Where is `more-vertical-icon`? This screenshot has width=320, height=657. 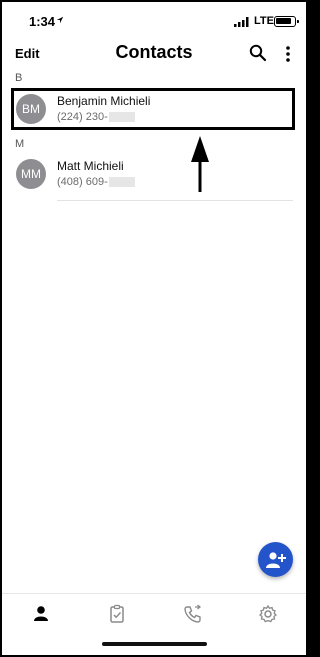
more-vertical-icon is located at coordinates (288, 54).